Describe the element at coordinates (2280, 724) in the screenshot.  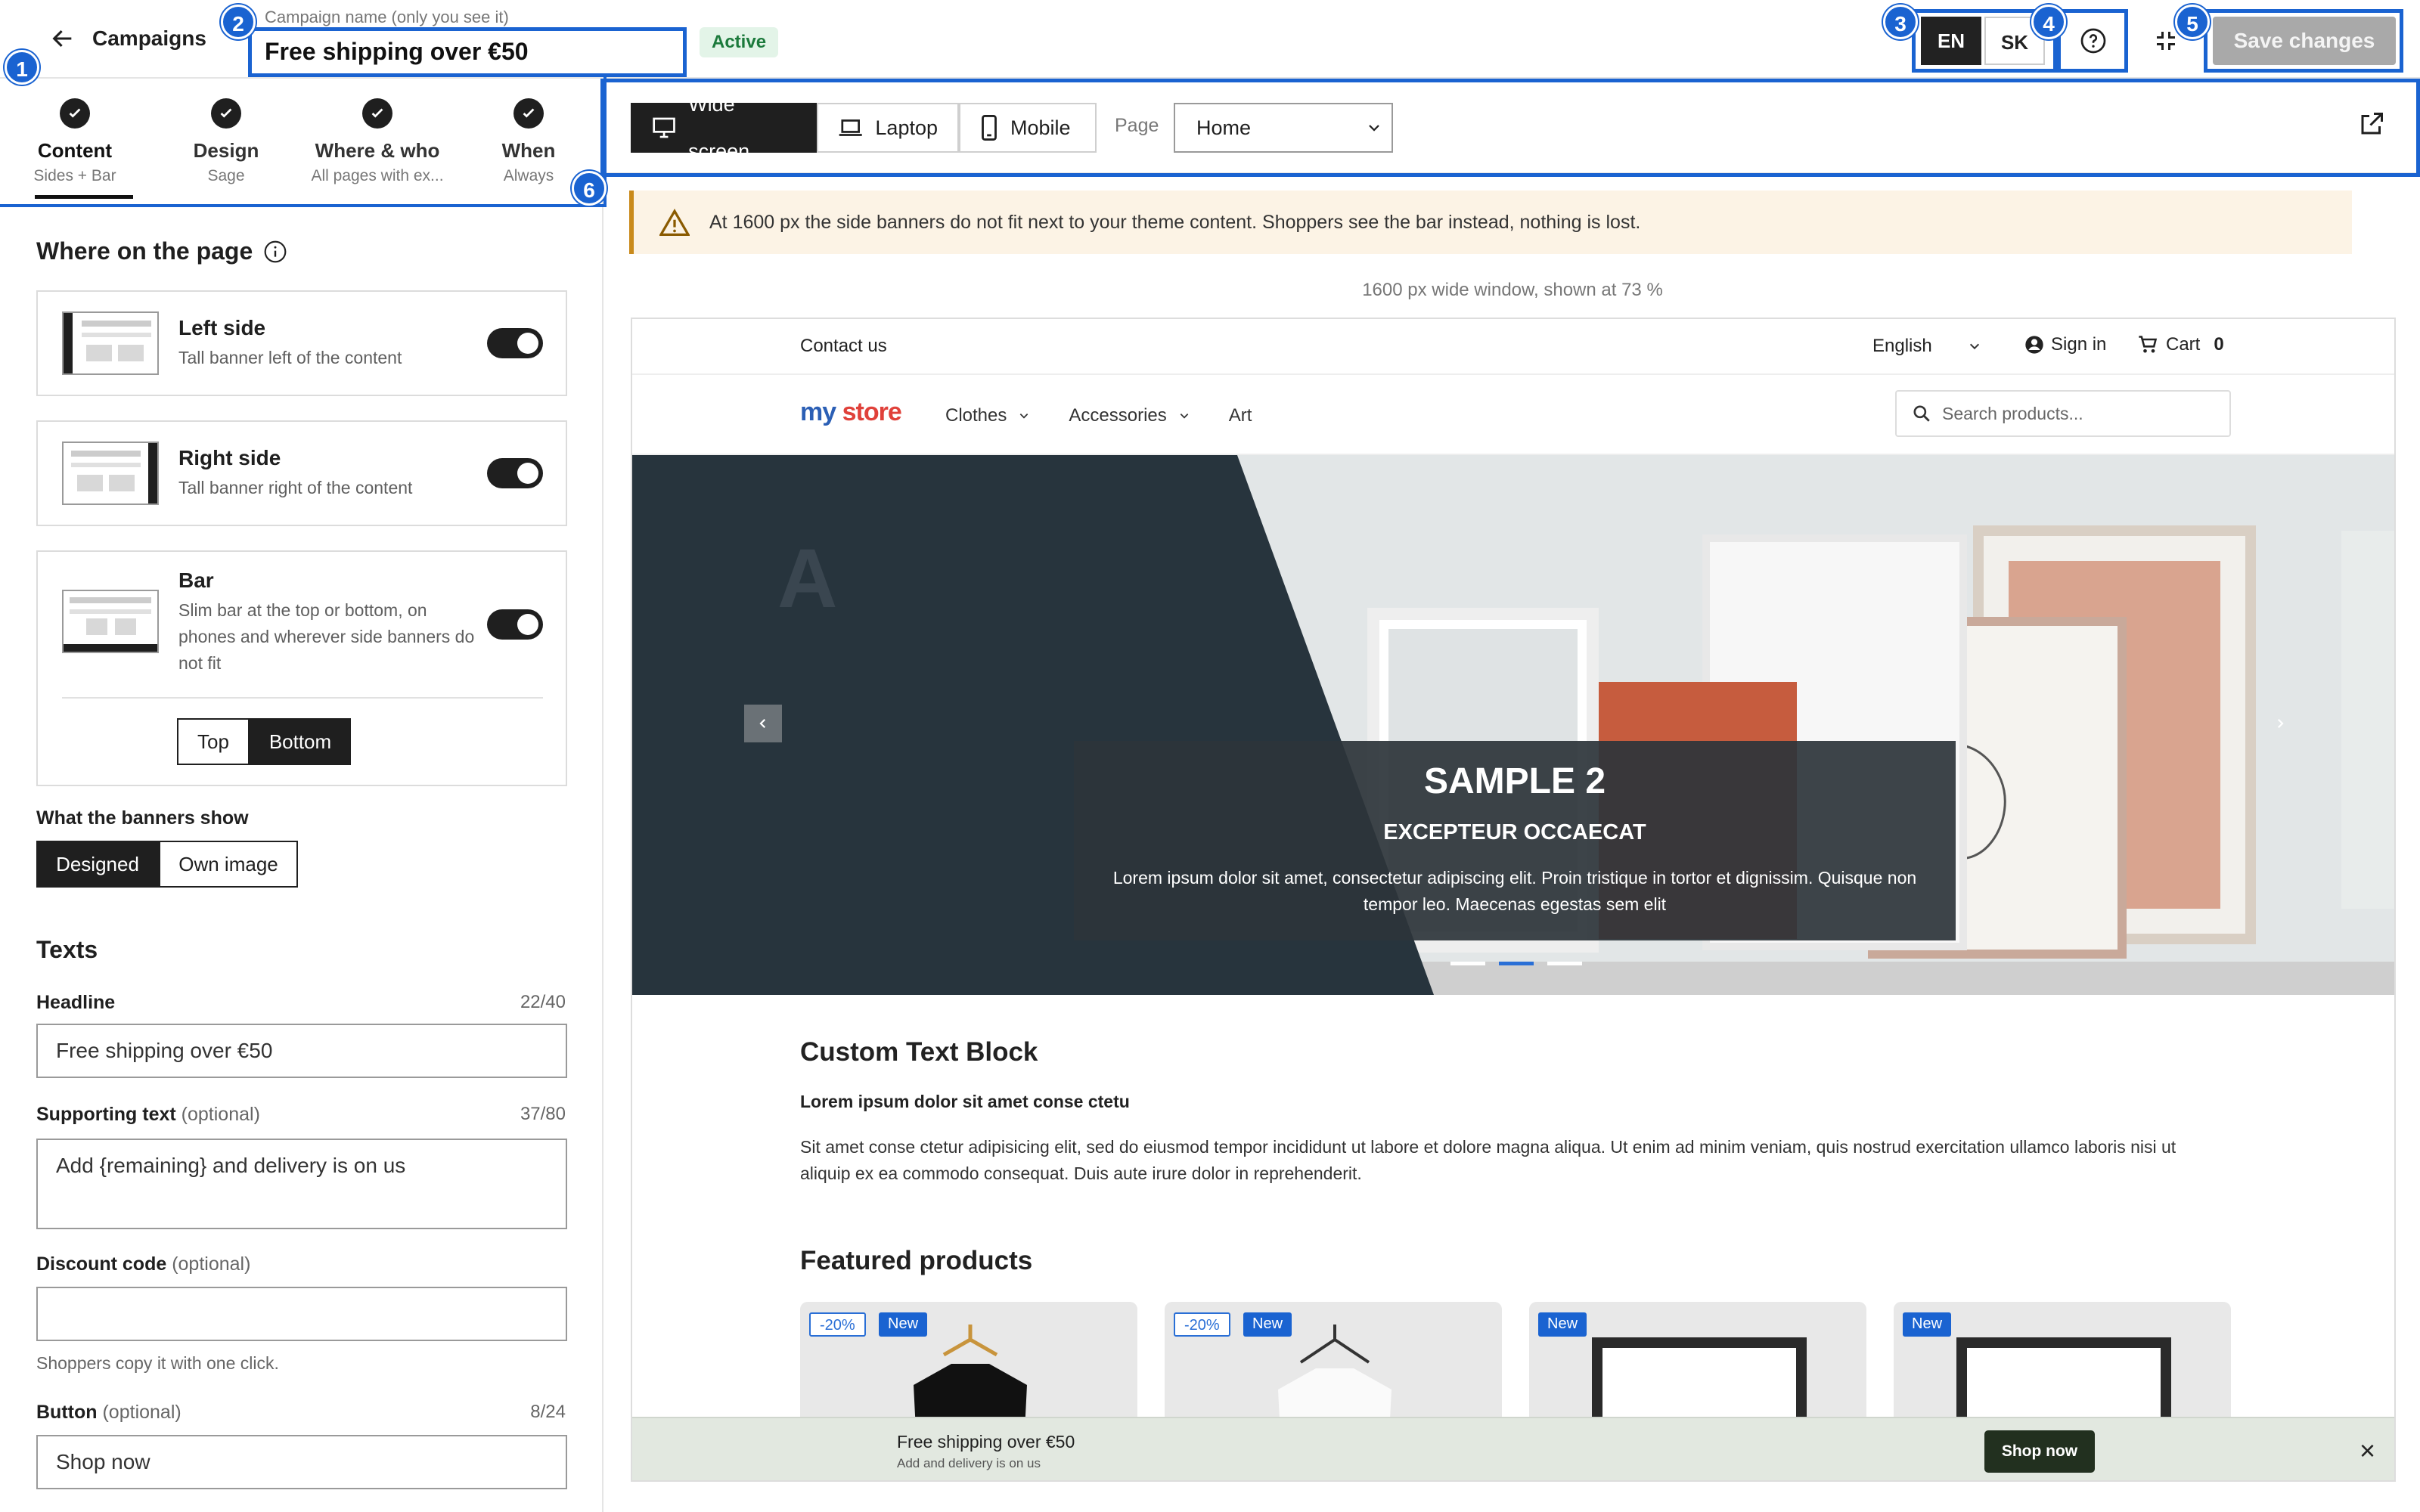
I see `slider-next-button` at that location.